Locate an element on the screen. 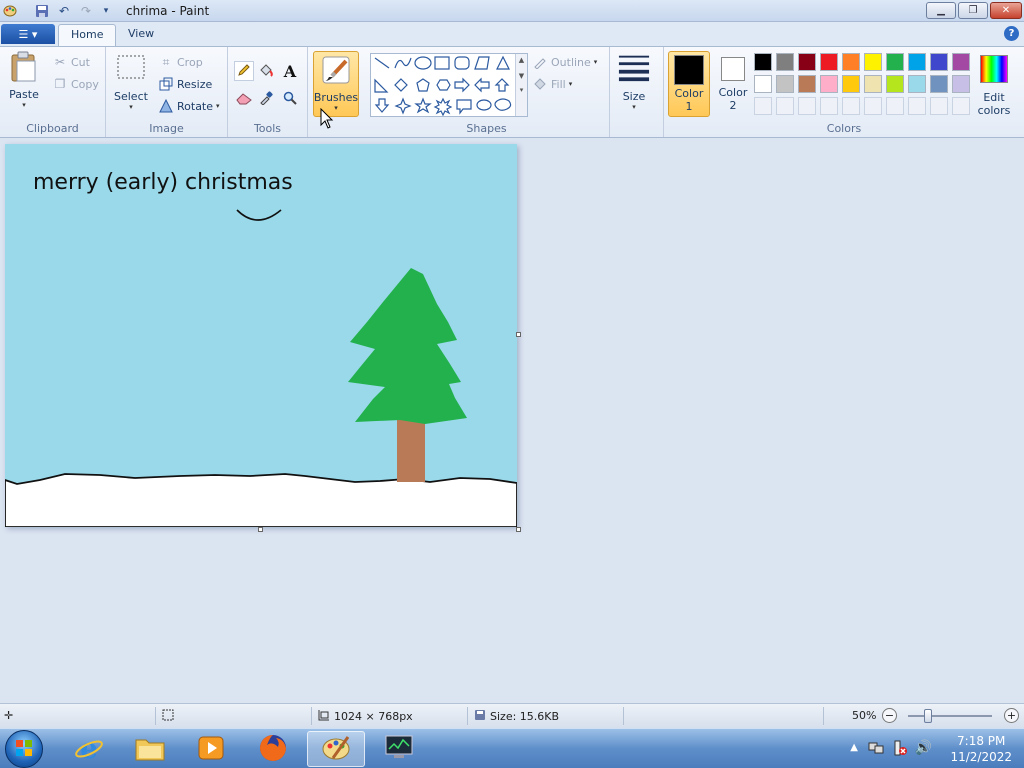 The width and height of the screenshot is (1024, 768). zoom-in-button: + is located at coordinates (1011, 715).